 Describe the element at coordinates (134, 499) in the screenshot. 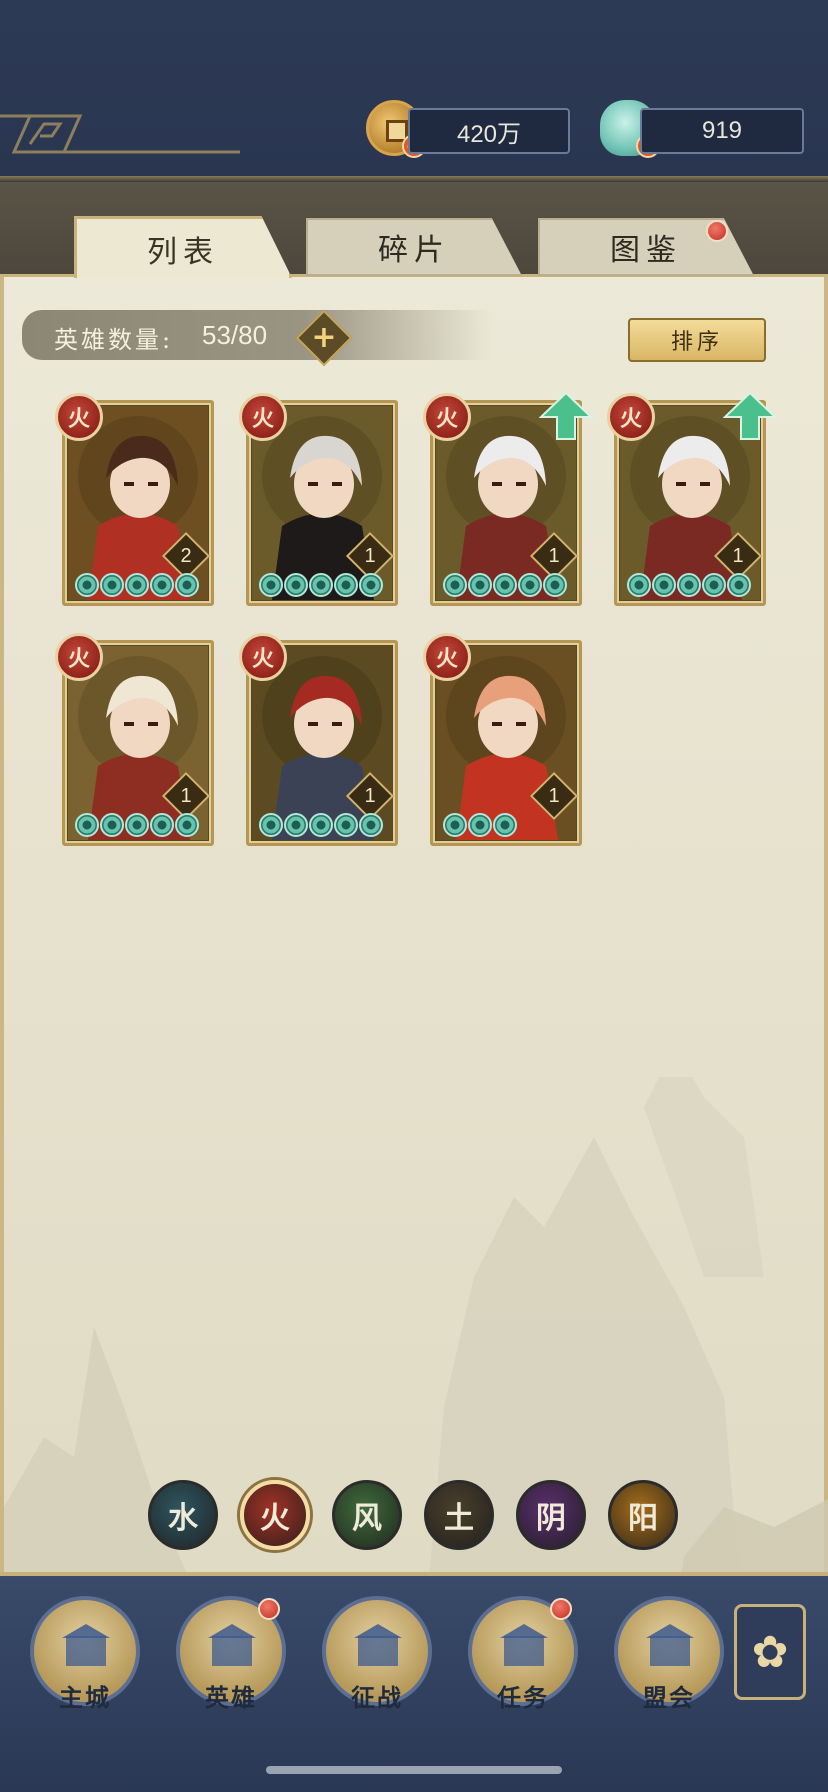

I see `hero-card: 火2` at that location.